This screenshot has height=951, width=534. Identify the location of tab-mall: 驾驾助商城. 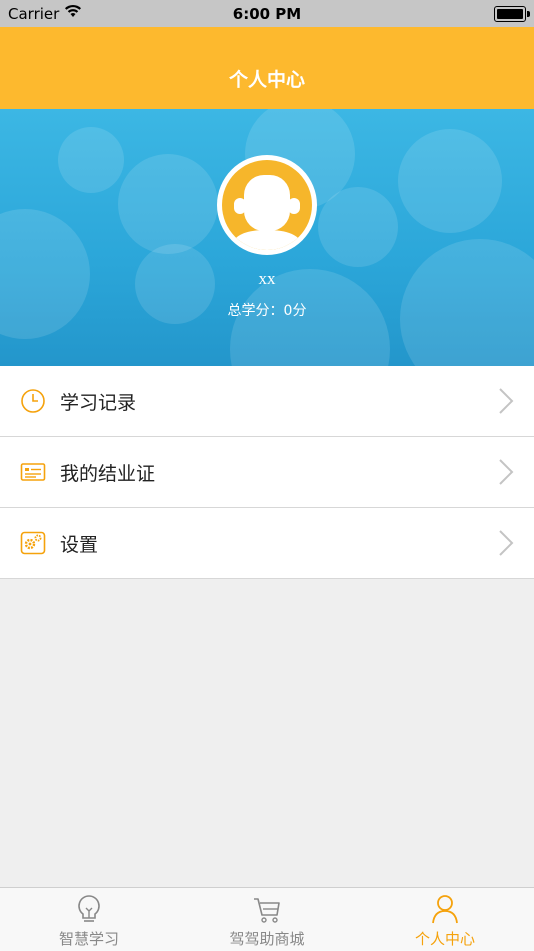
(267, 919).